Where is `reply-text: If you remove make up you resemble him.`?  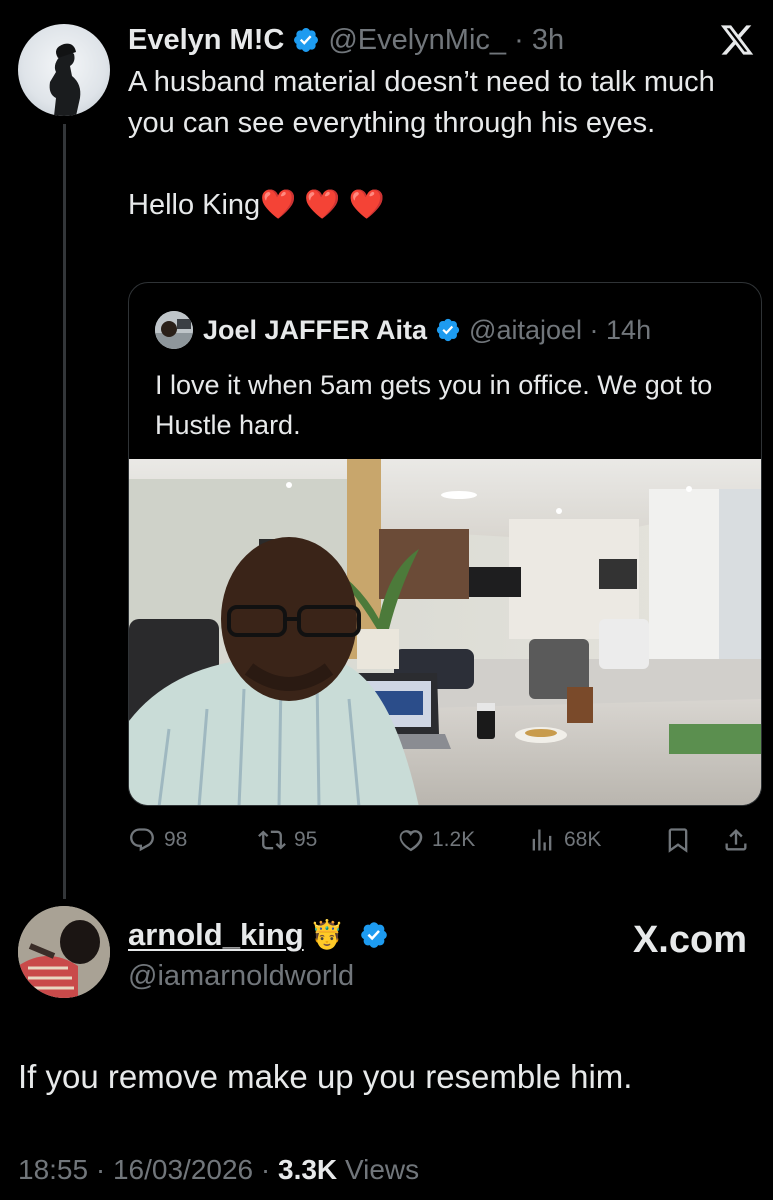
reply-text: If you remove make up you resemble him. is located at coordinates (325, 1076).